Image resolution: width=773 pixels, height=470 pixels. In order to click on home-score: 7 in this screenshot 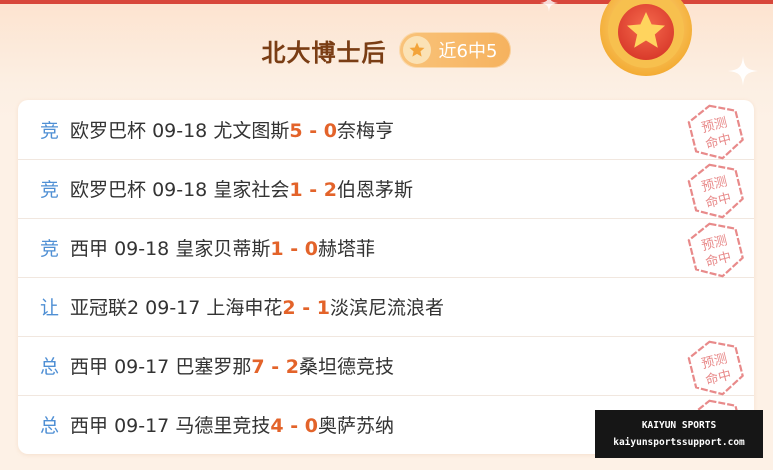, I will do `click(258, 367)`.